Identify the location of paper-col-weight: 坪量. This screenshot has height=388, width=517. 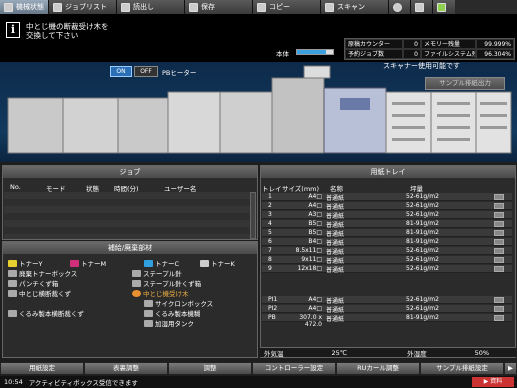
(416, 189).